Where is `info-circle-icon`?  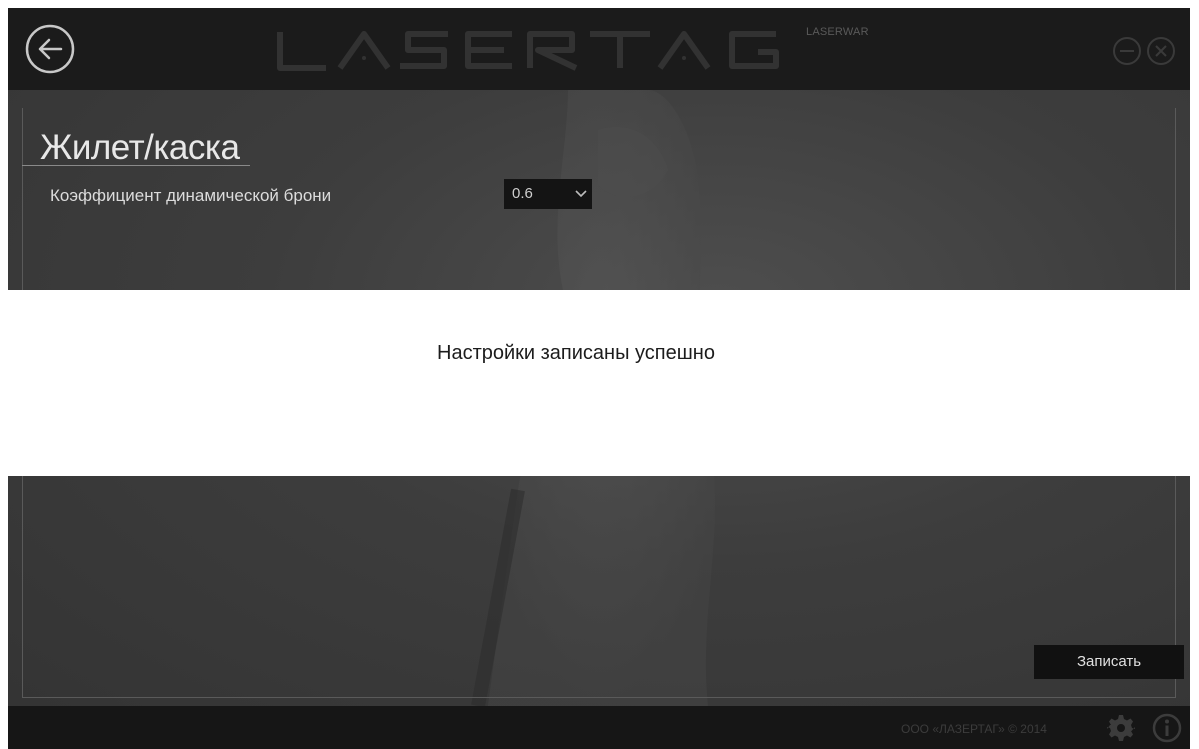
info-circle-icon is located at coordinates (1167, 728).